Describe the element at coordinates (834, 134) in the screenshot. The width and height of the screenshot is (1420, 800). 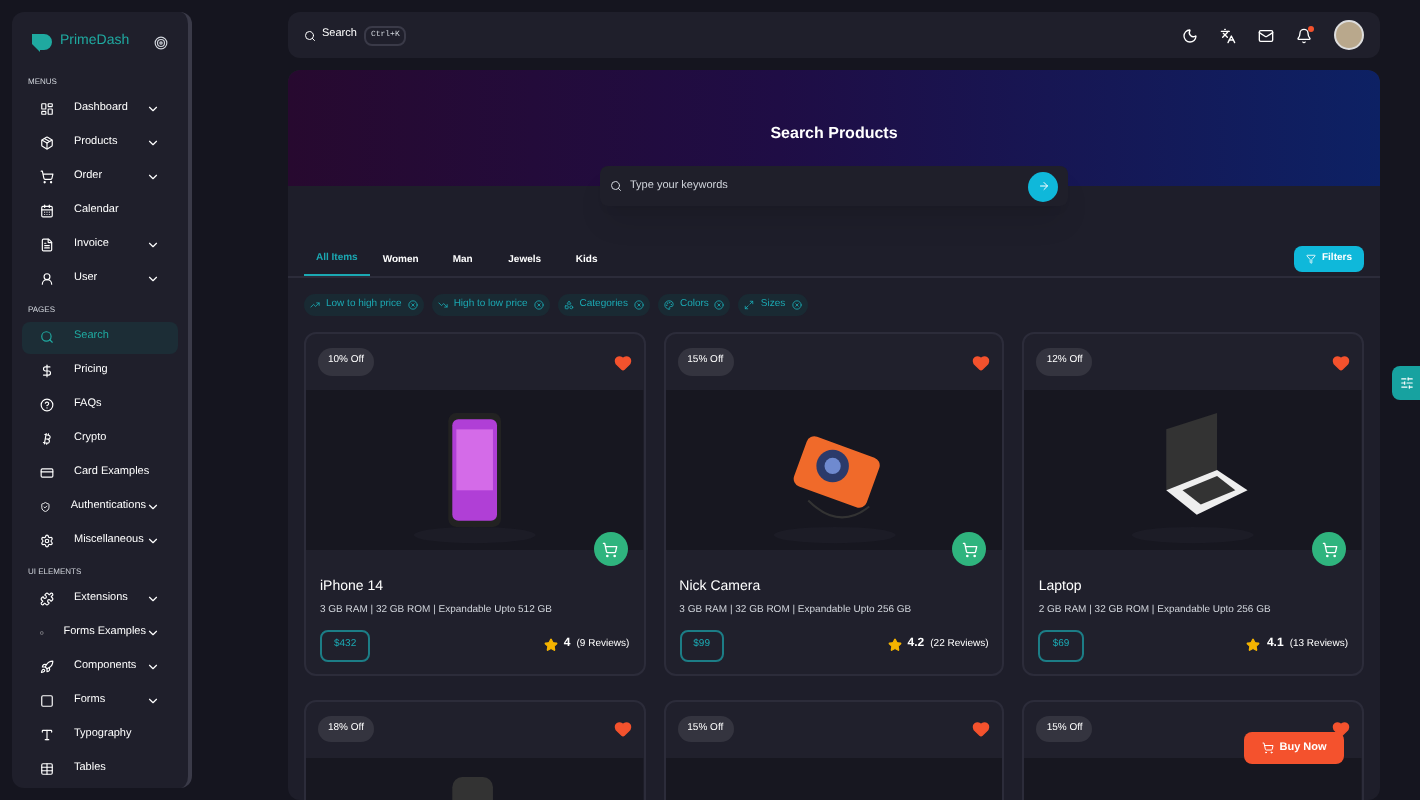
I see `banner-title: Search Products` at that location.